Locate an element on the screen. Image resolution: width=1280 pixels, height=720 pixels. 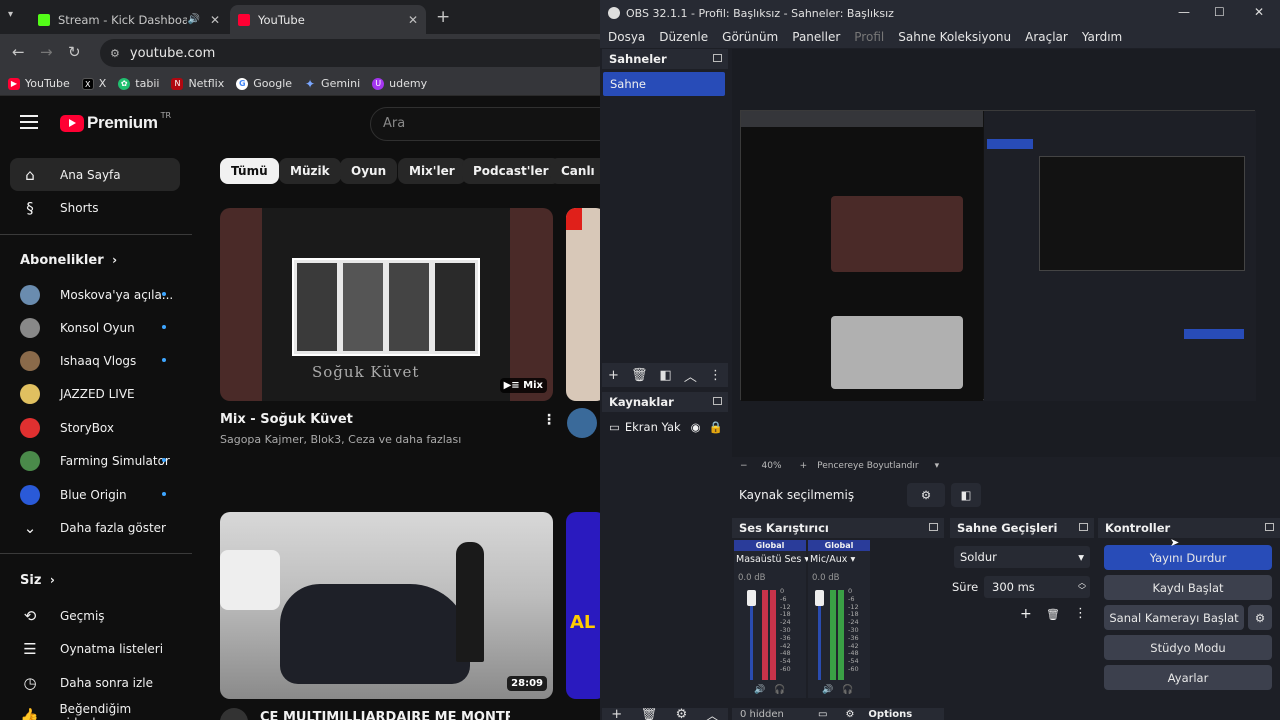
sidebar-sub-item: Farming Simulator is located at coordinates (95, 460).